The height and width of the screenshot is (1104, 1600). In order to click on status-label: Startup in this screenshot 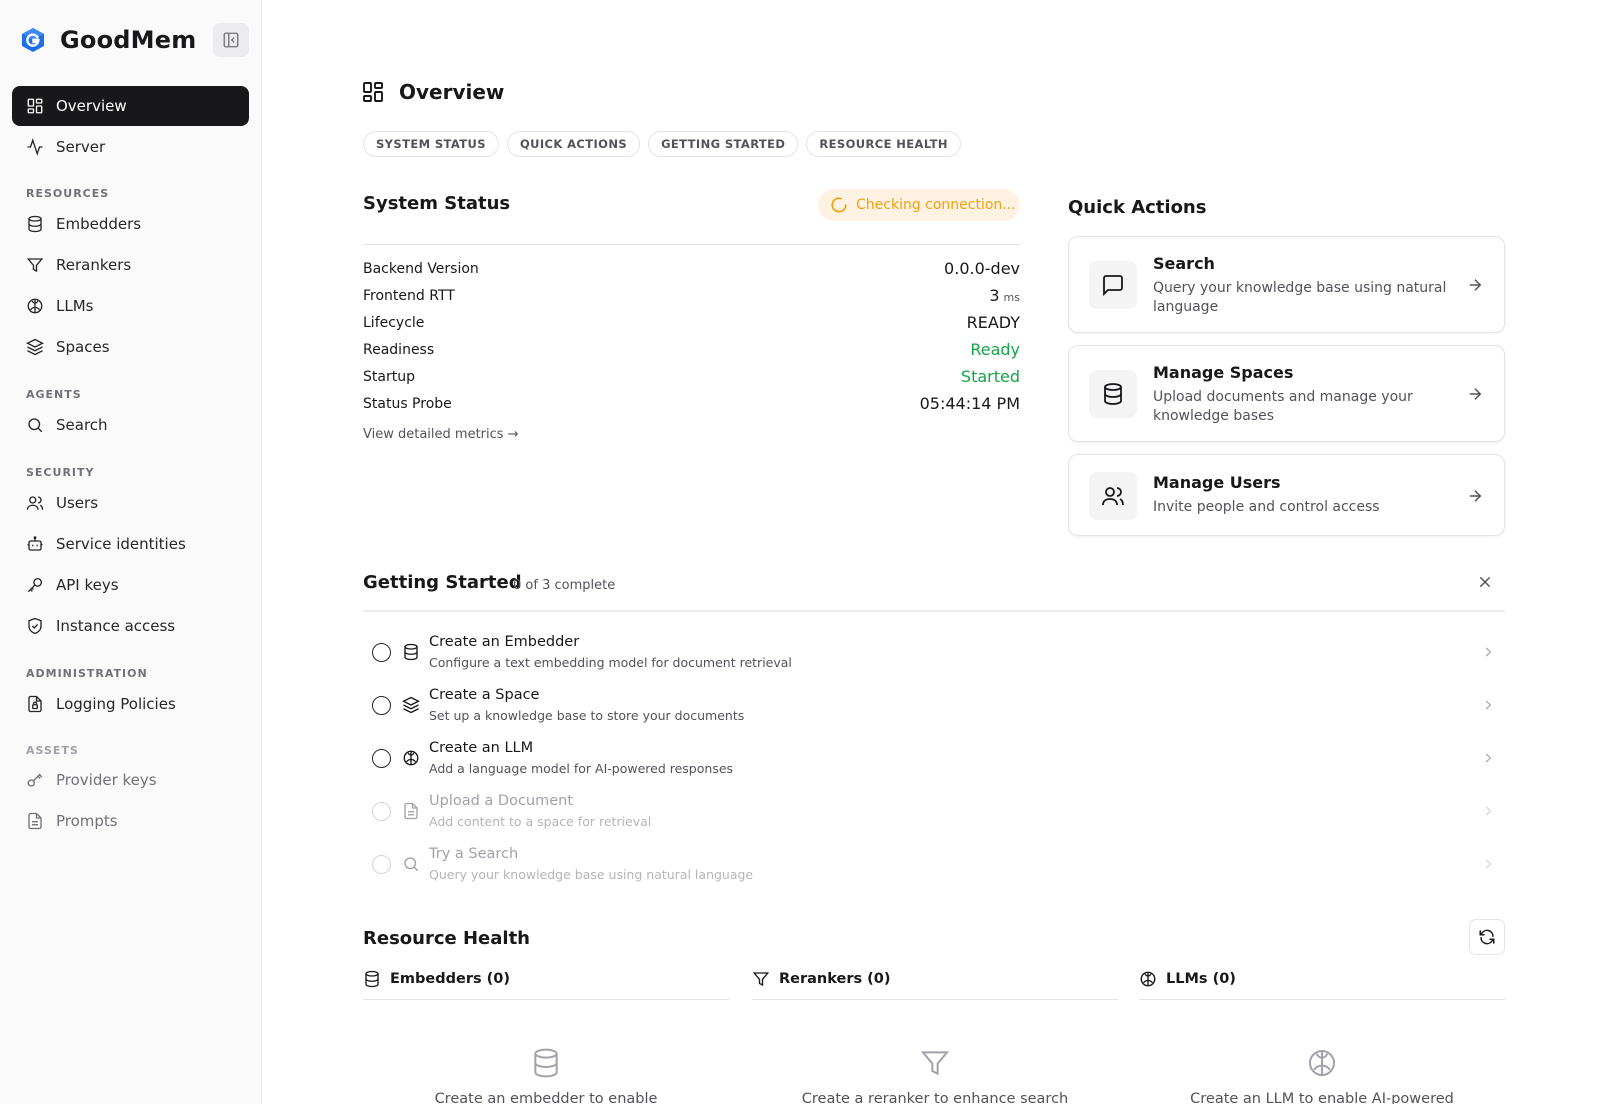, I will do `click(389, 376)`.